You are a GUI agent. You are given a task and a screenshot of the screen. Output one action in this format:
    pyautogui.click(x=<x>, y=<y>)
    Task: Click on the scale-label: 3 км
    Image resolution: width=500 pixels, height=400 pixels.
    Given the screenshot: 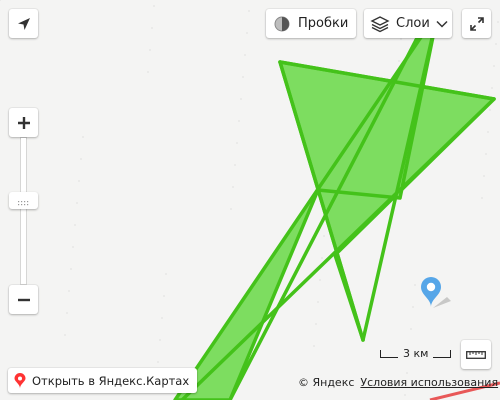 What is the action you would take?
    pyautogui.click(x=416, y=353)
    